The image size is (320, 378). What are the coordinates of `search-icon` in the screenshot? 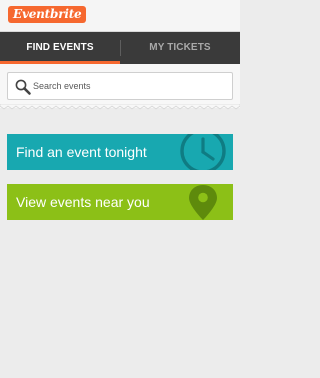 It's located at (23, 87).